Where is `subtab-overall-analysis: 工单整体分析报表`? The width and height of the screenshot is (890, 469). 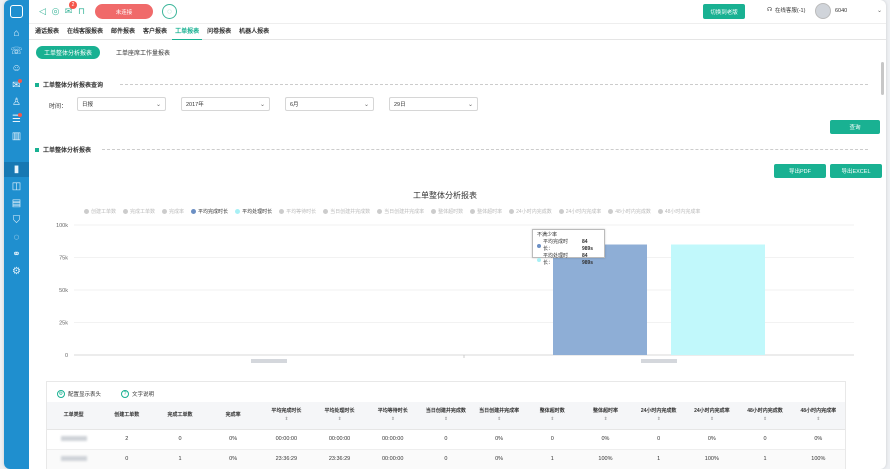 subtab-overall-analysis: 工单整体分析报表 is located at coordinates (68, 52).